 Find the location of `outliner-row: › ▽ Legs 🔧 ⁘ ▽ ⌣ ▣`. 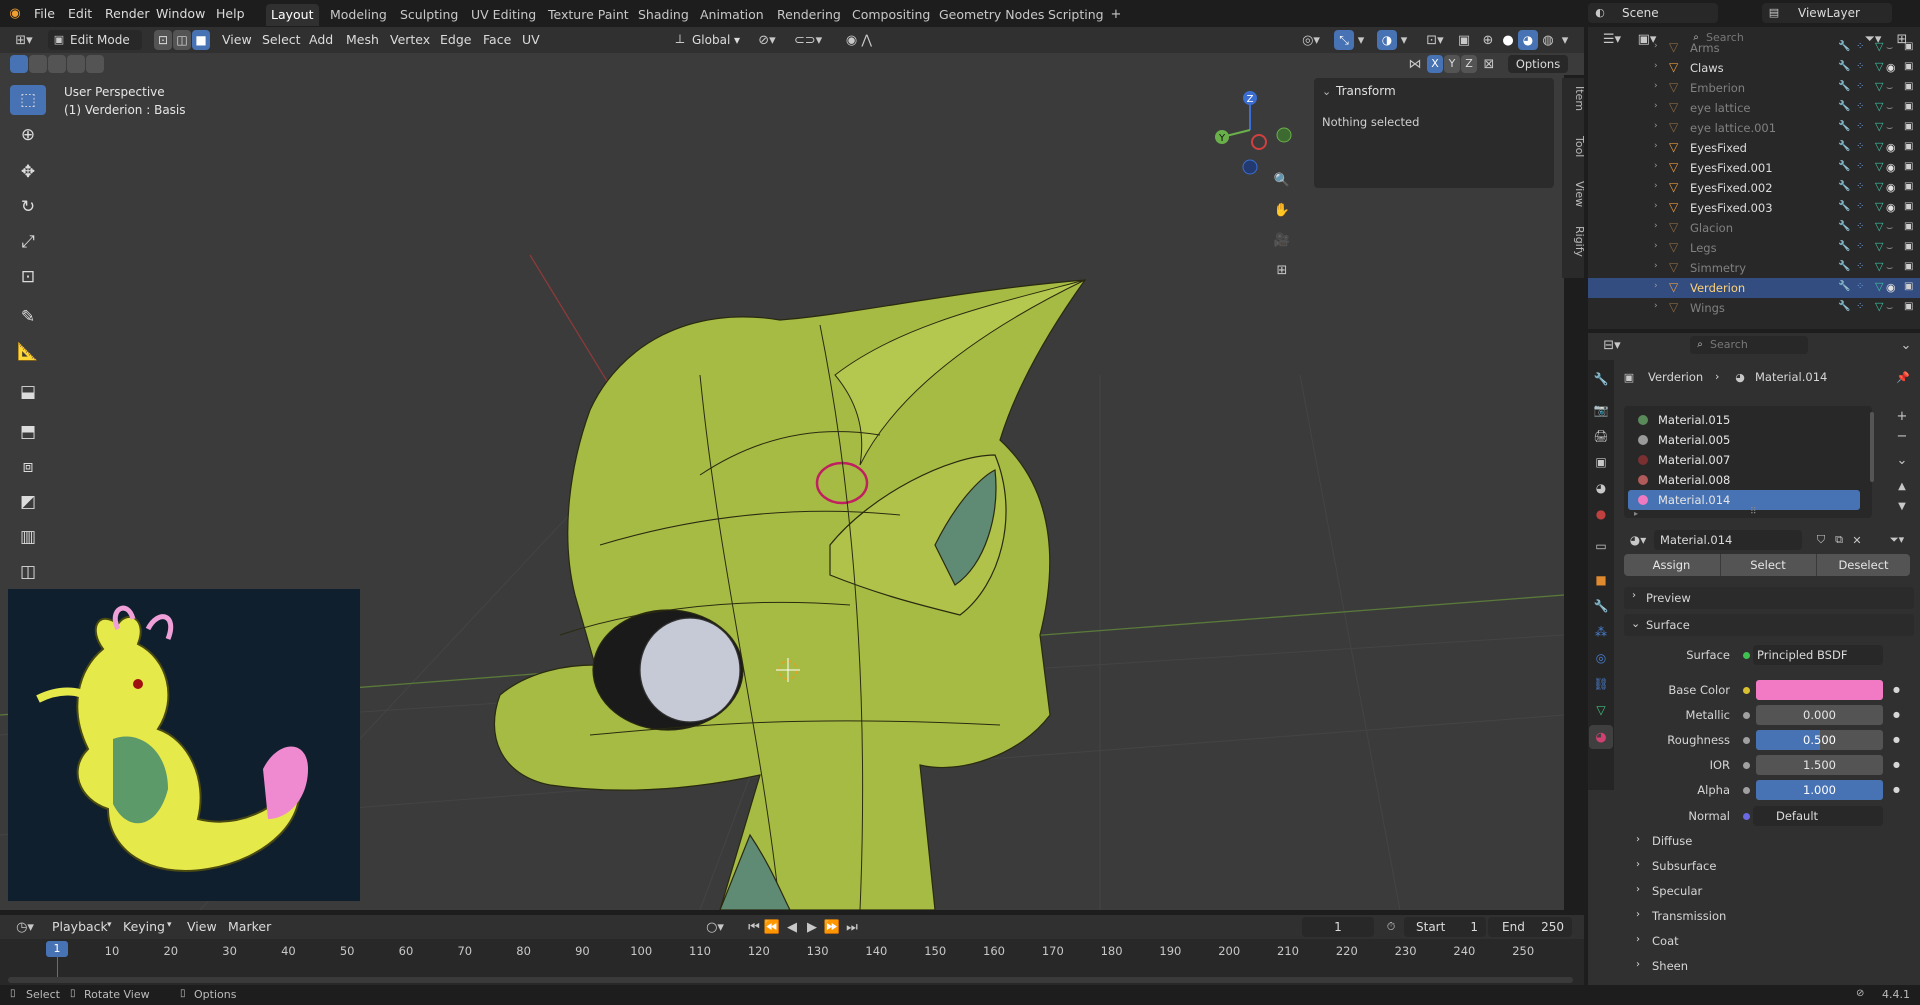

outliner-row: › ▽ Legs 🔧 ⁘ ▽ ⌣ ▣ is located at coordinates (1754, 248).